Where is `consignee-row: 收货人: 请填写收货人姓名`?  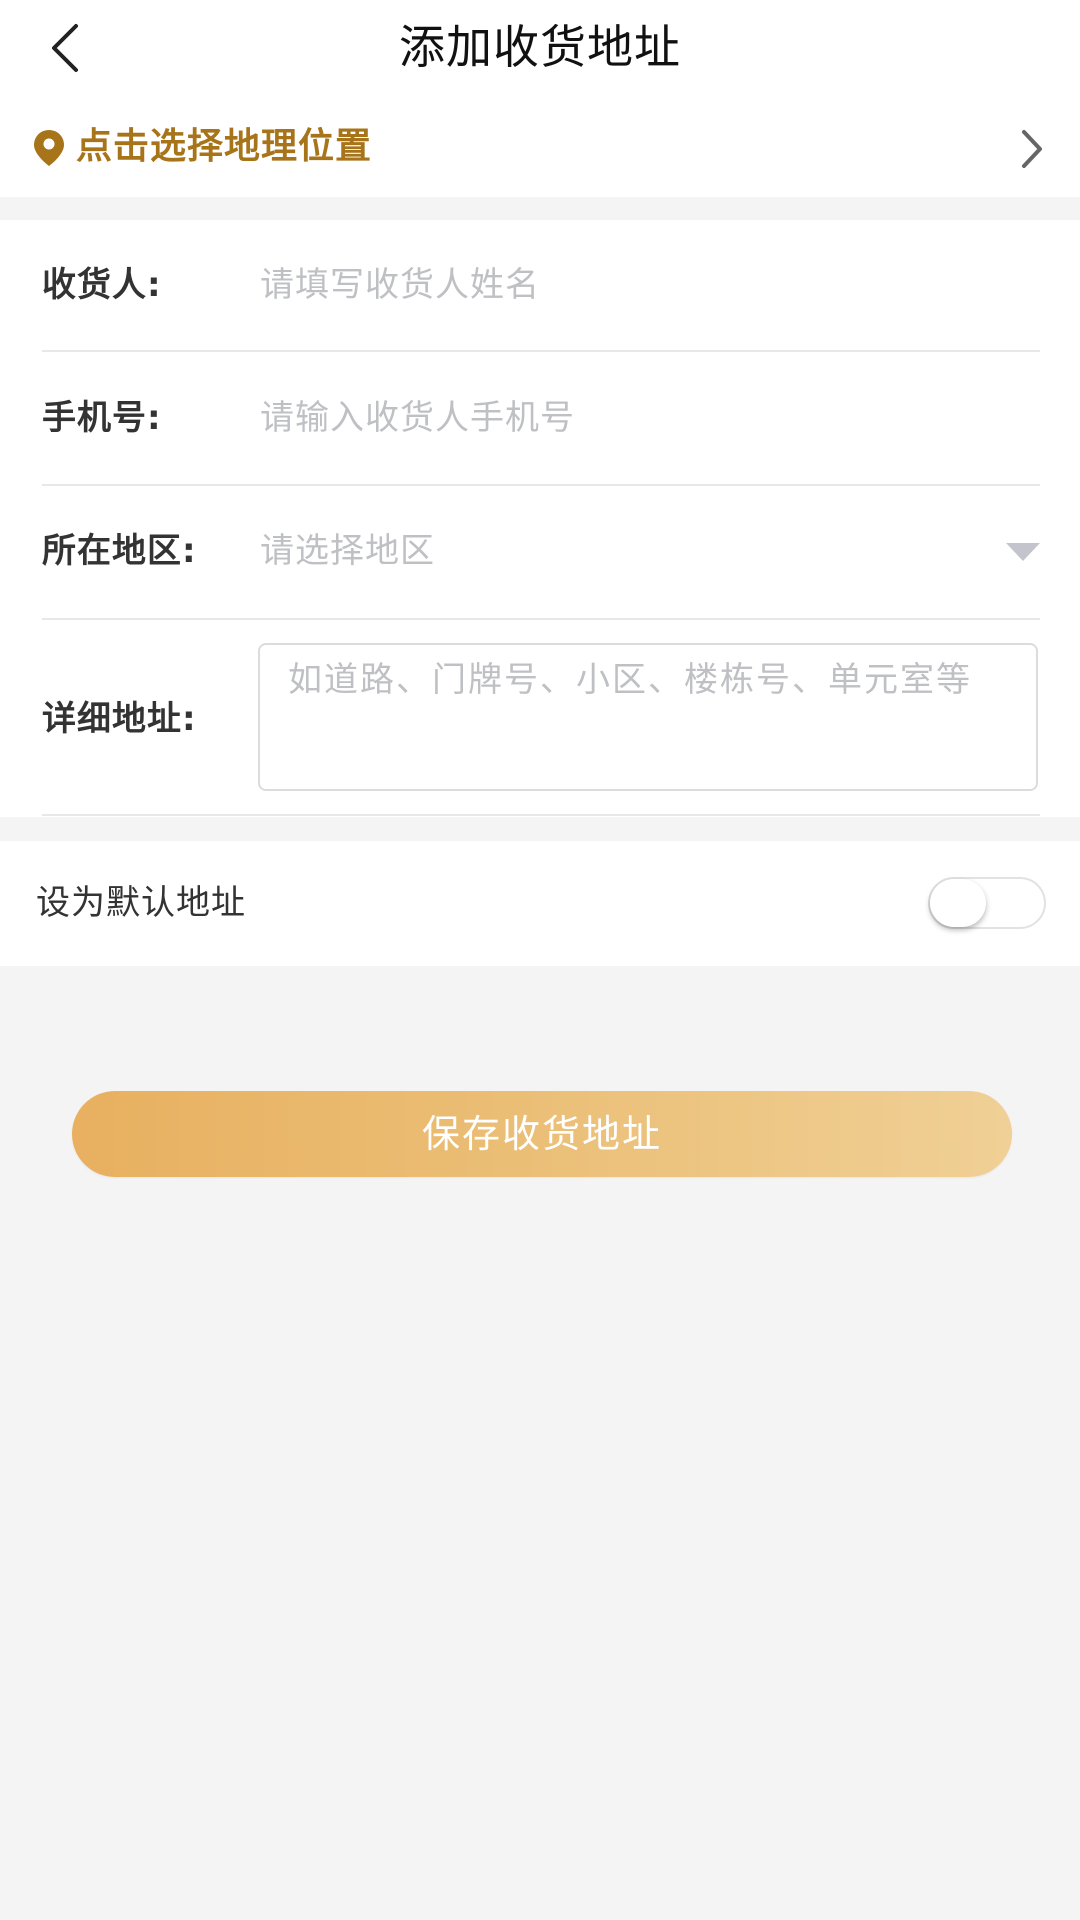 consignee-row: 收货人: 请填写收货人姓名 is located at coordinates (541, 286).